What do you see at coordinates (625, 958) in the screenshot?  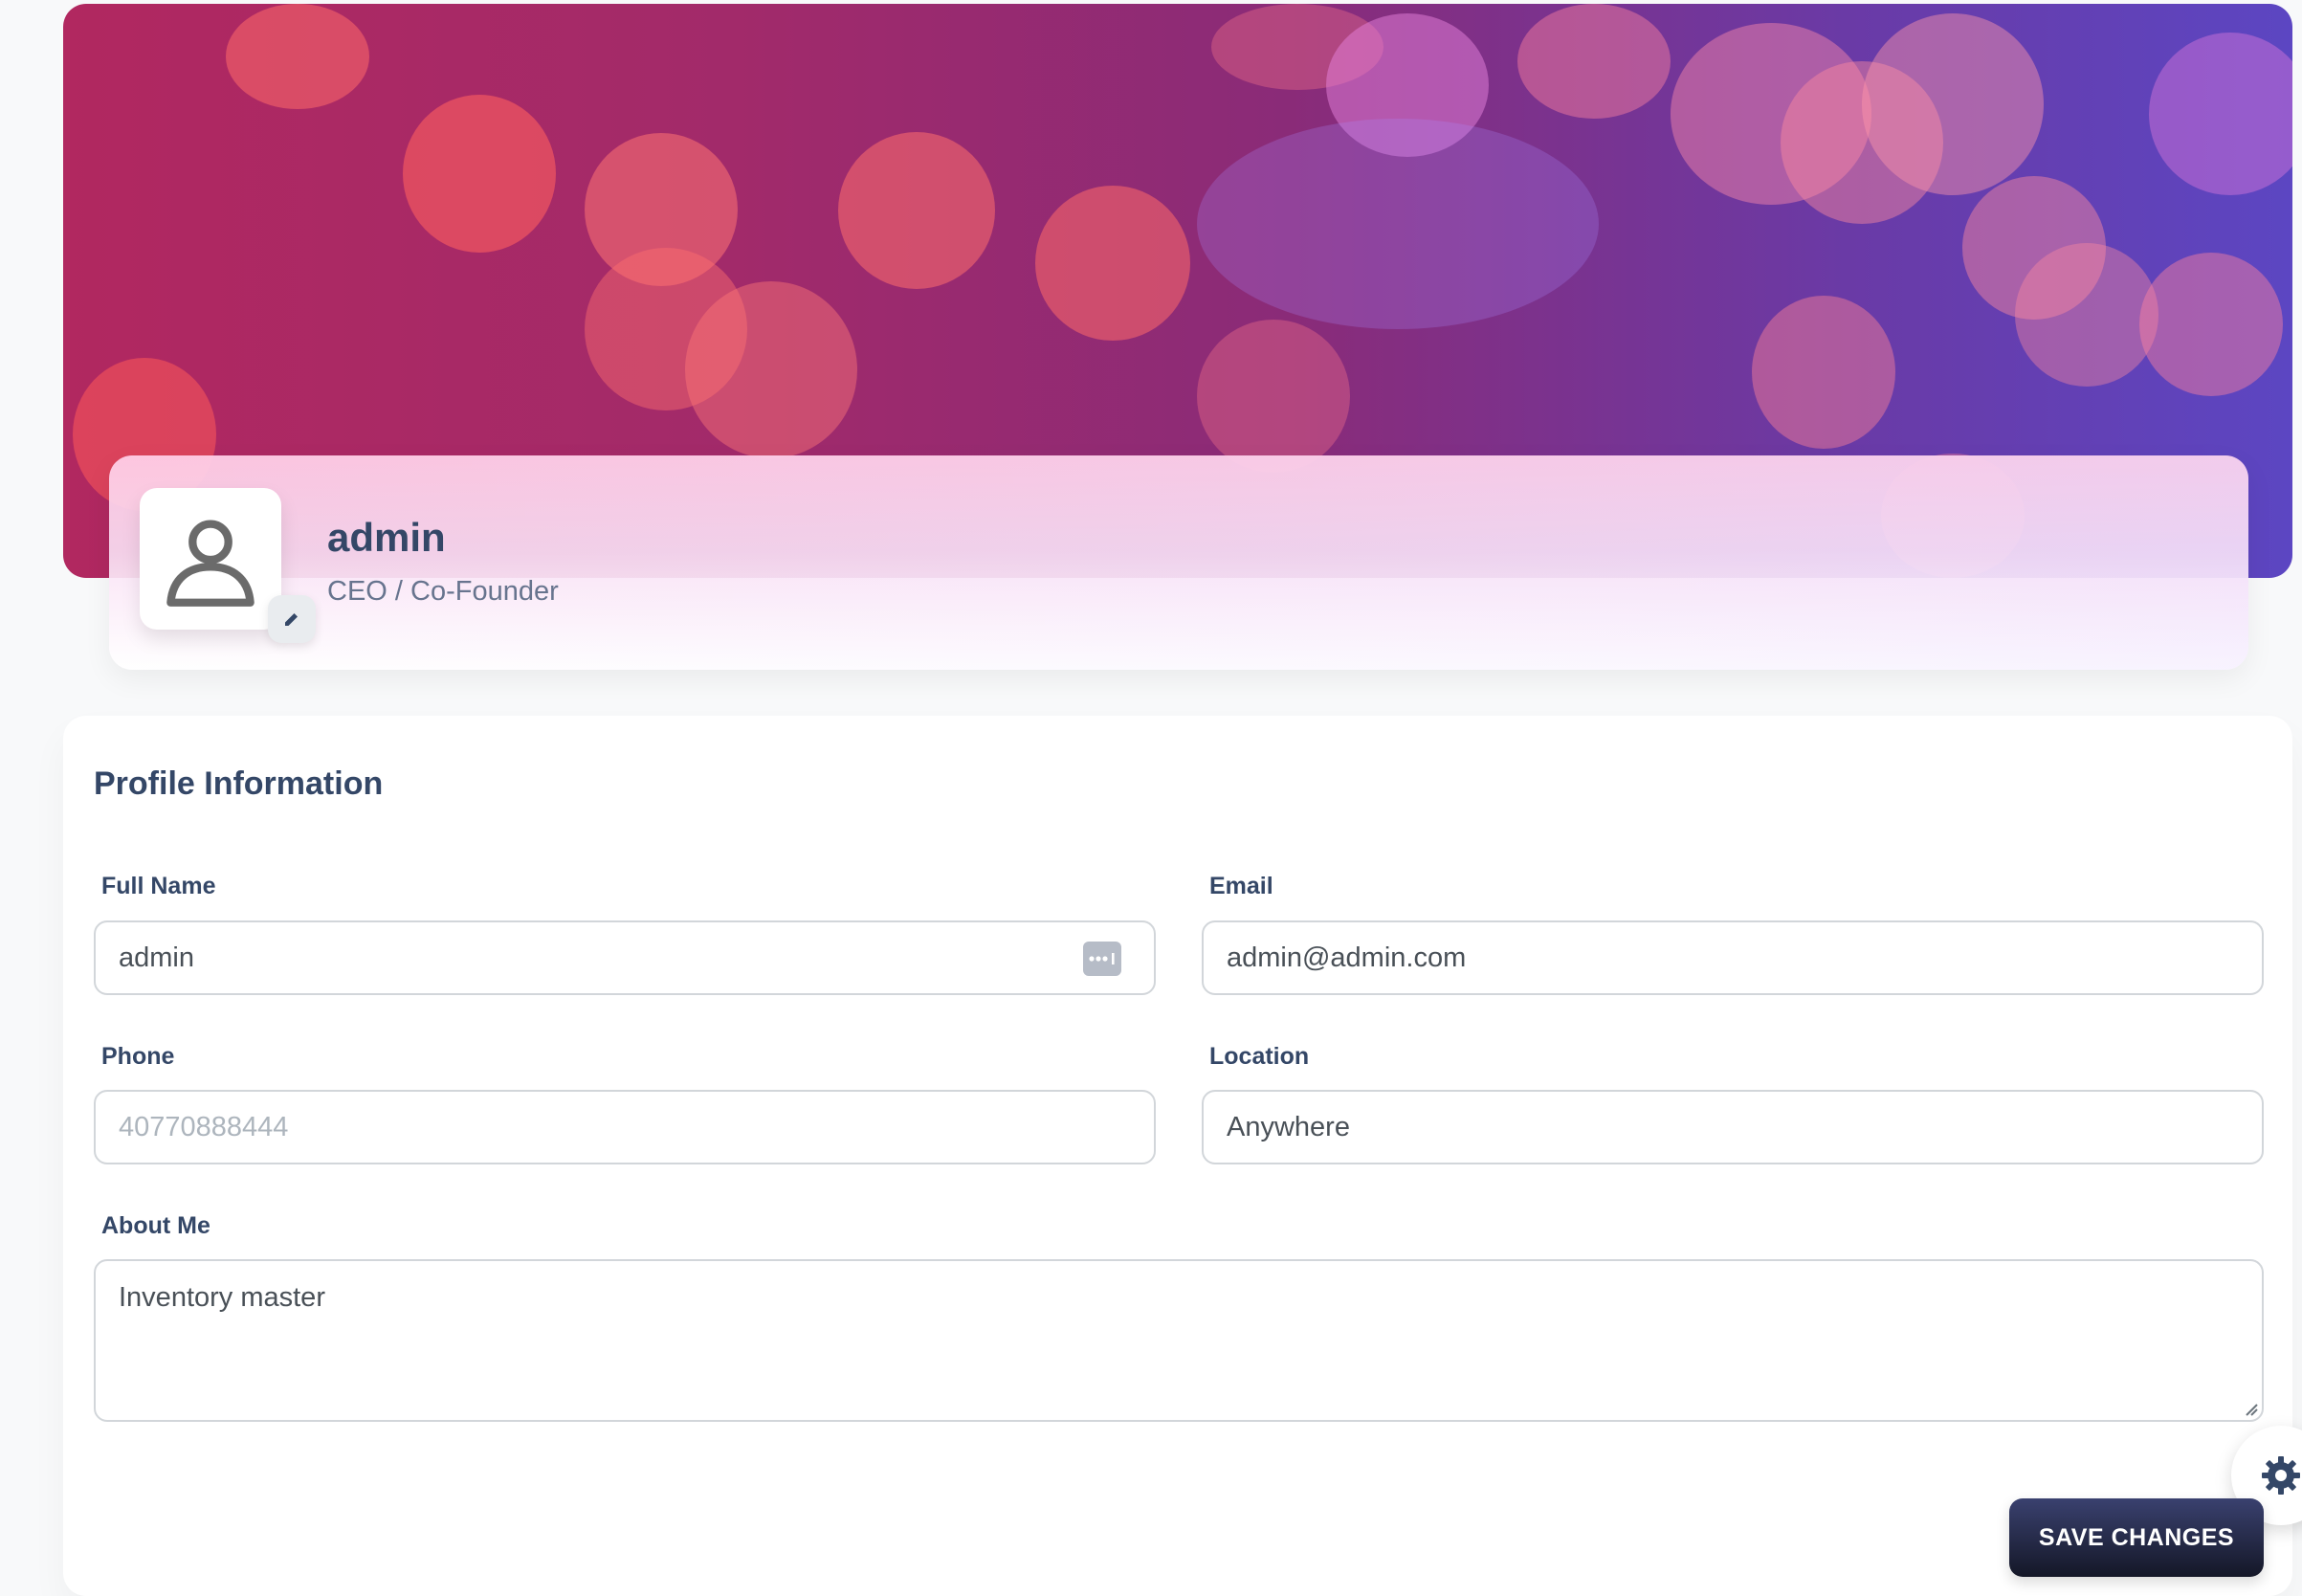 I see `full-name-input: admin` at bounding box center [625, 958].